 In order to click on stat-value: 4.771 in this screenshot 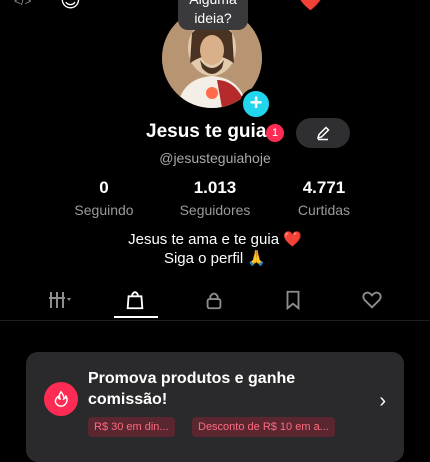, I will do `click(324, 187)`.